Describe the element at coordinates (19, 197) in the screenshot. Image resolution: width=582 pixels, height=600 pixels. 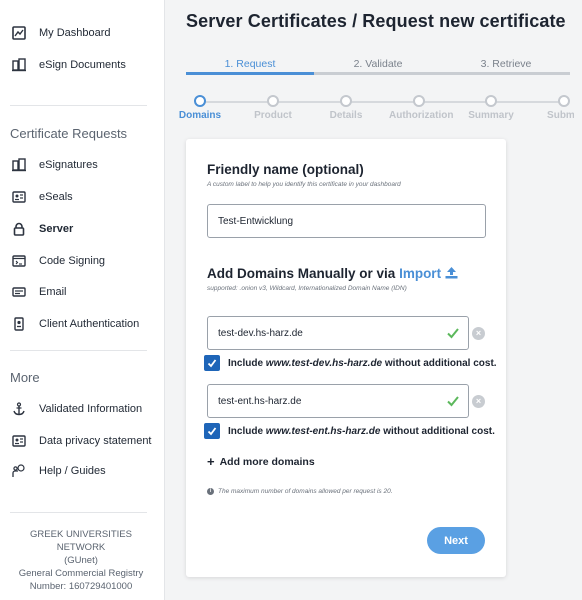
I see `eseal-icon` at that location.